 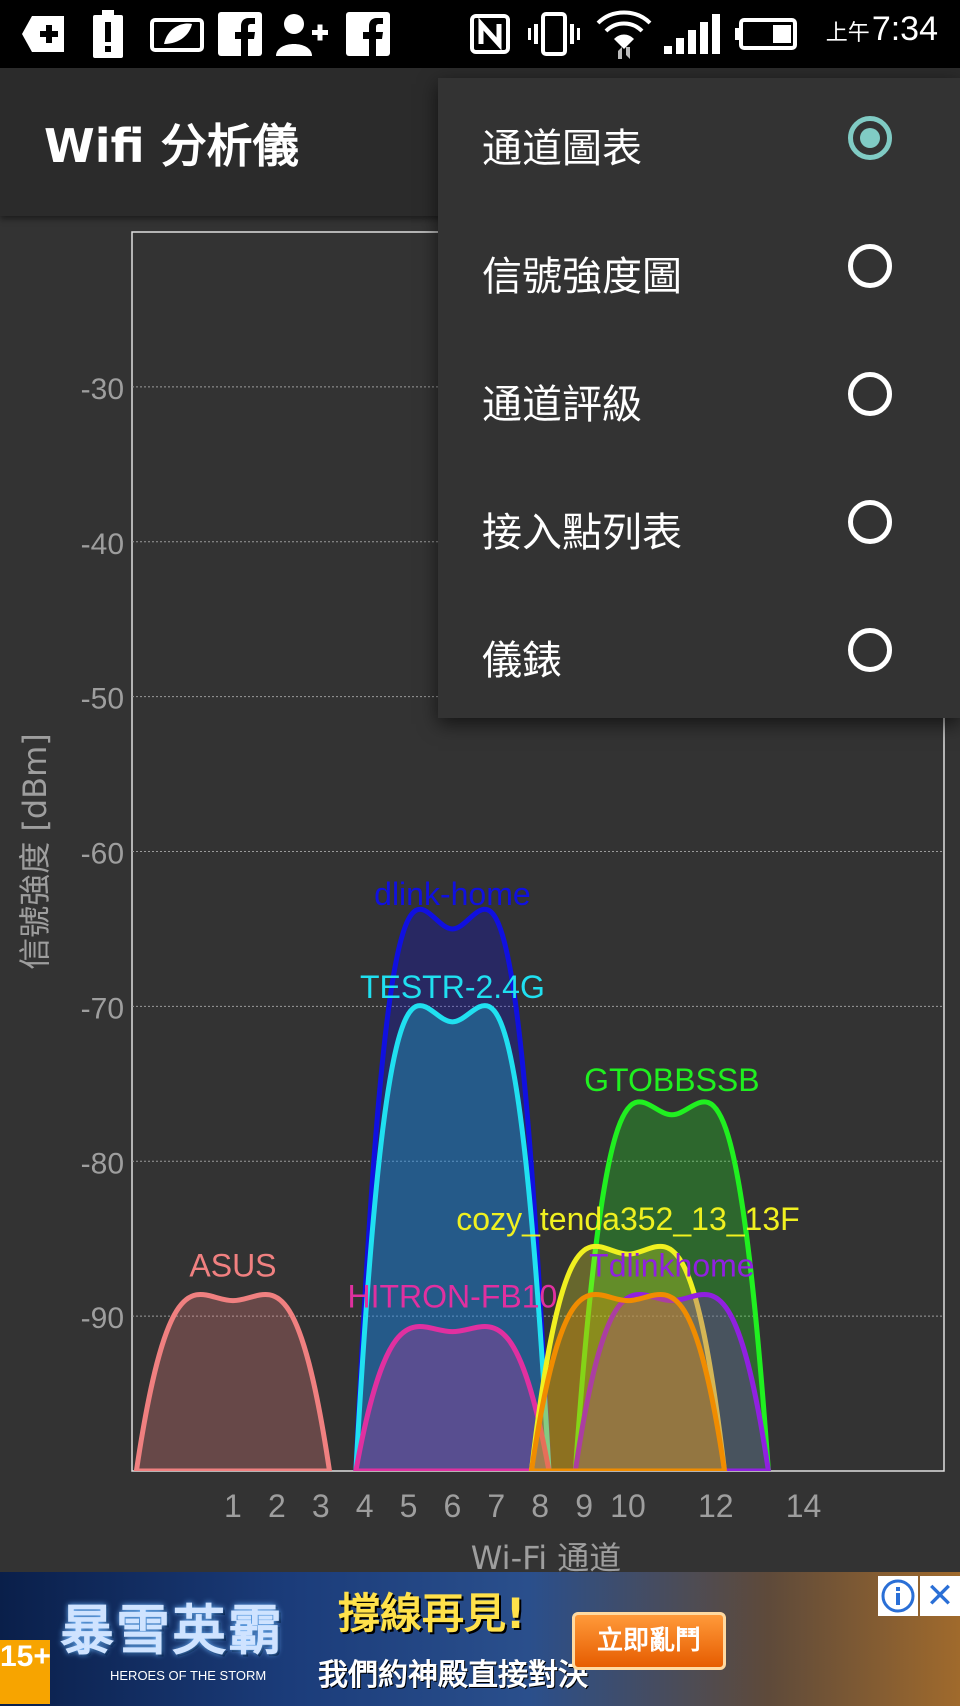 What do you see at coordinates (624, 34) in the screenshot?
I see `wifi-icon` at bounding box center [624, 34].